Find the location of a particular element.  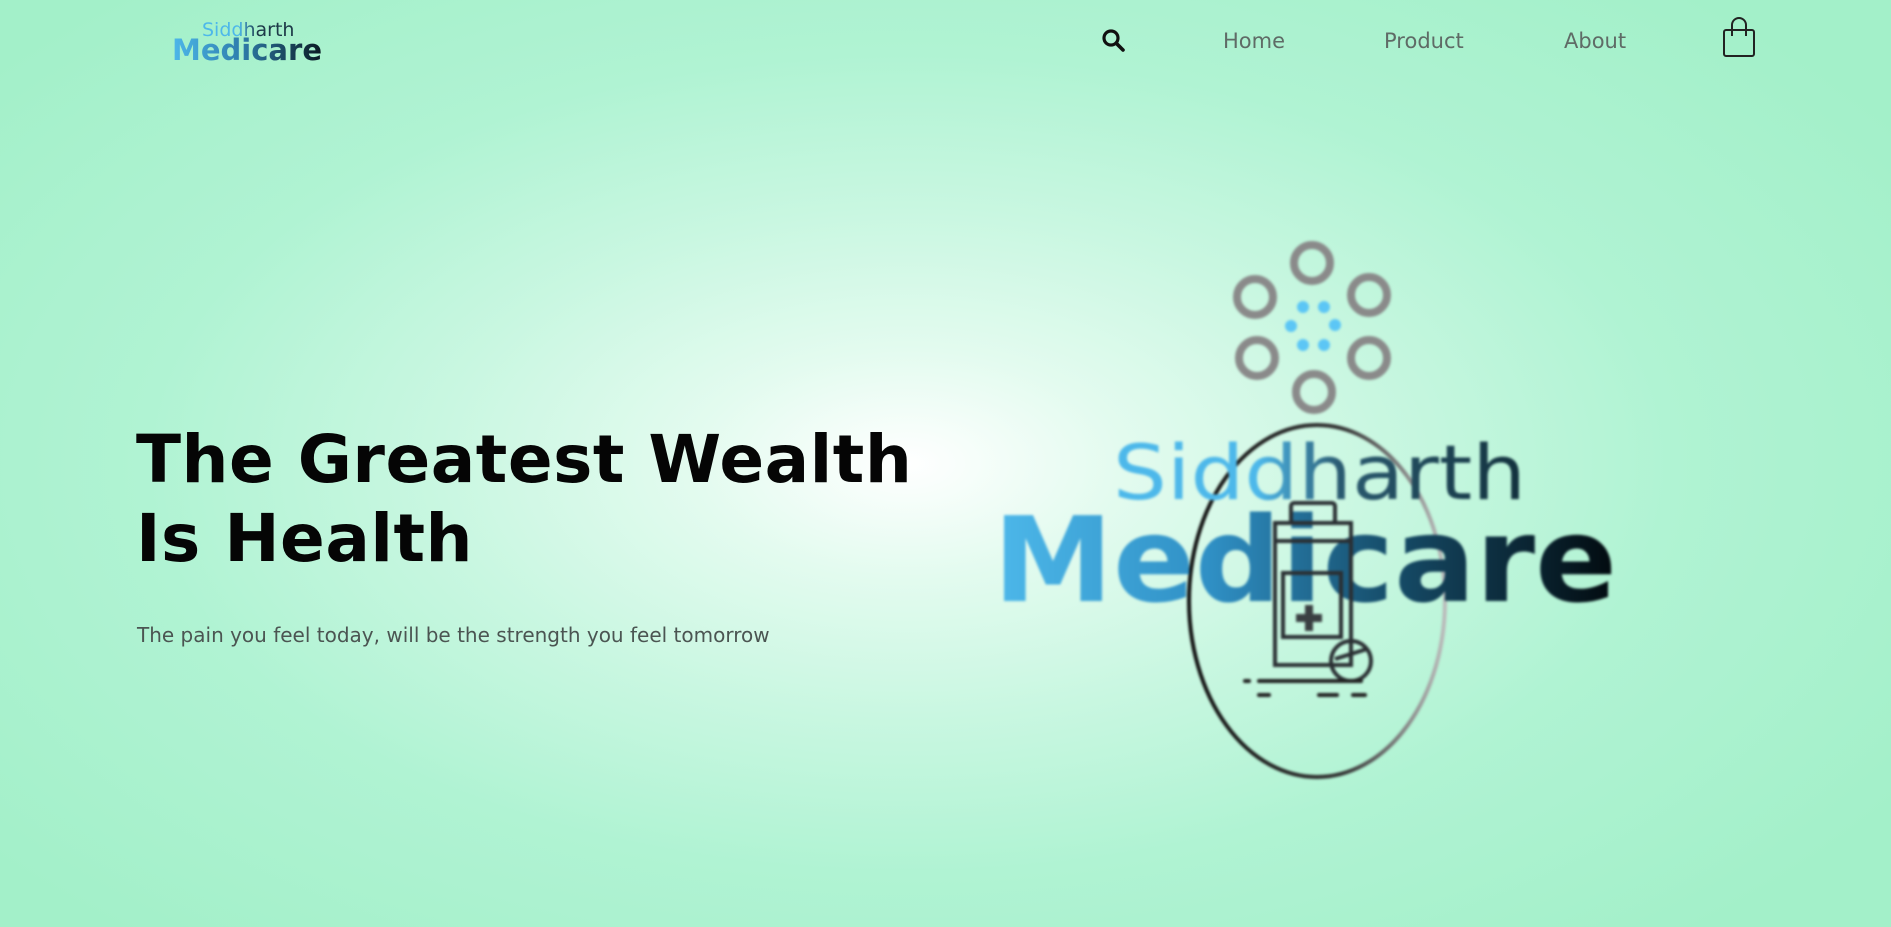

nav-home: Home is located at coordinates (1254, 41).